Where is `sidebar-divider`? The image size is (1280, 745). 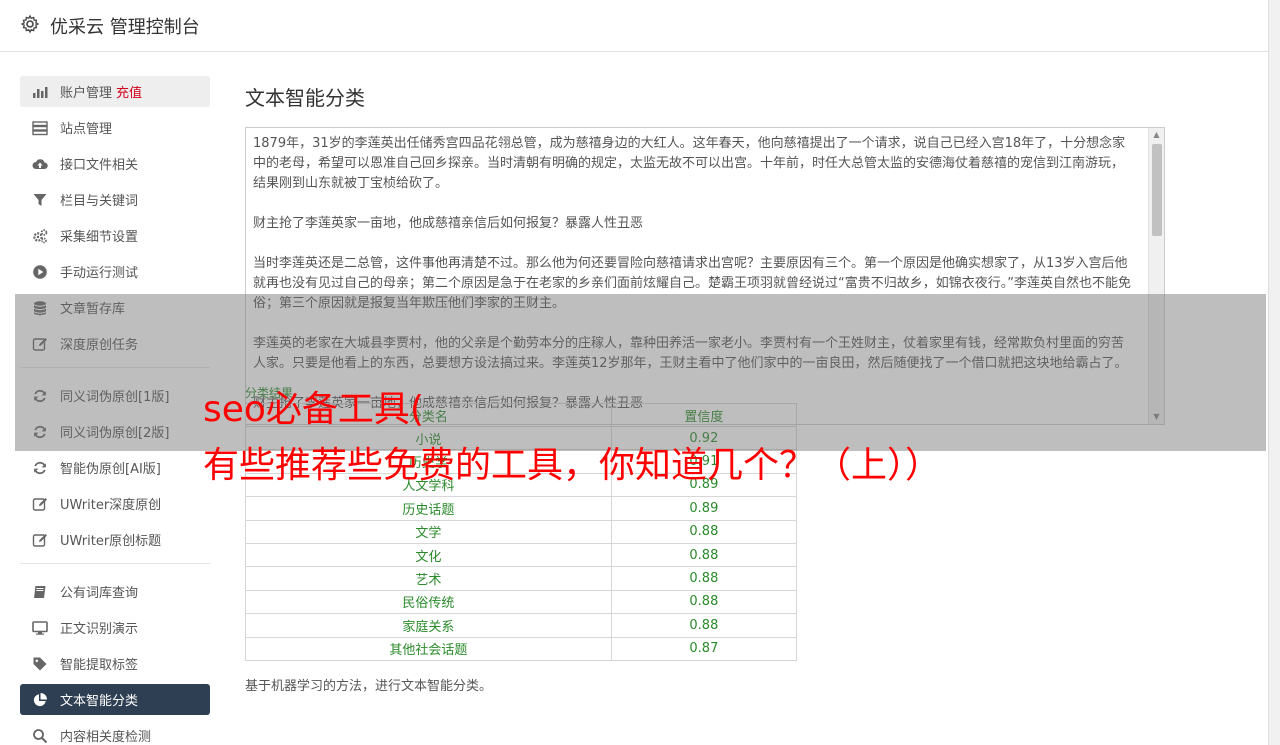 sidebar-divider is located at coordinates (115, 563).